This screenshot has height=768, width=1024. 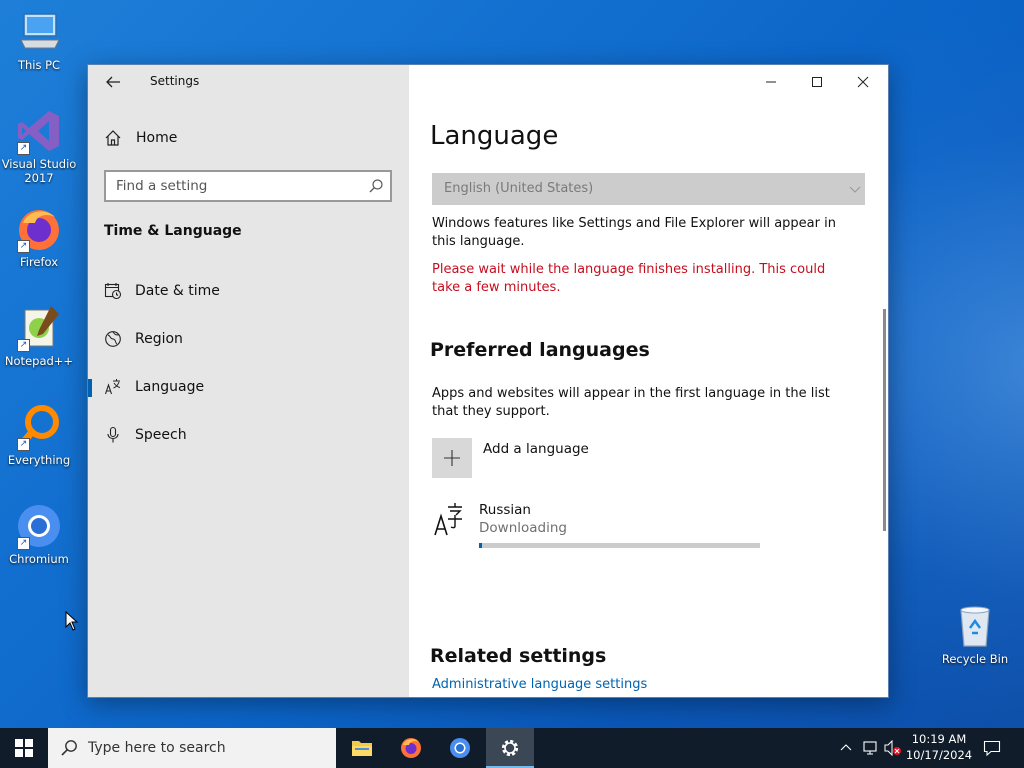 I want to click on windows-logo-icon, so click(x=24, y=748).